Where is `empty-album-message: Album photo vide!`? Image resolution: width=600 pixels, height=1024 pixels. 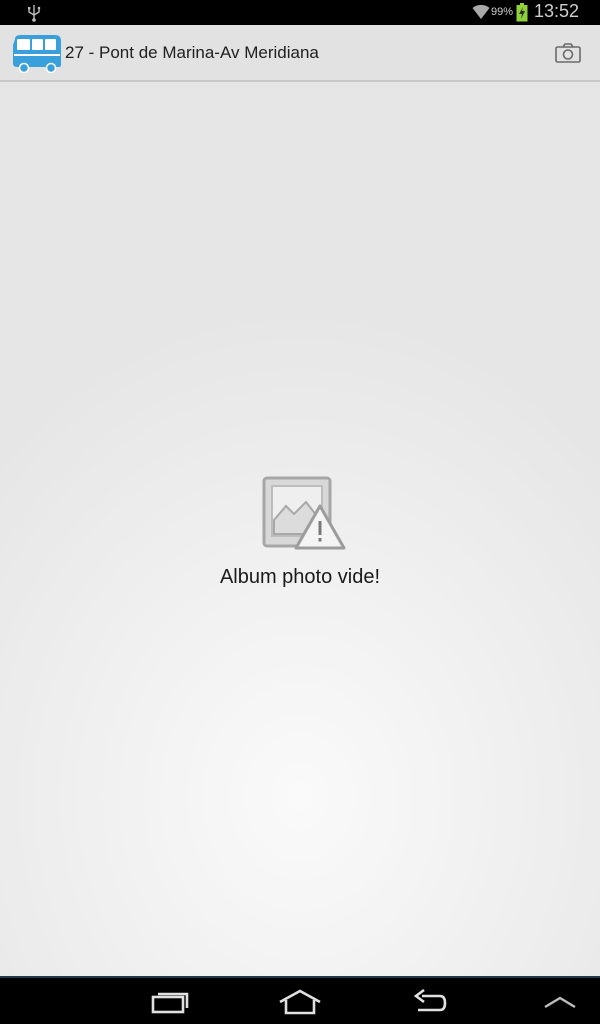 empty-album-message: Album photo vide! is located at coordinates (300, 577).